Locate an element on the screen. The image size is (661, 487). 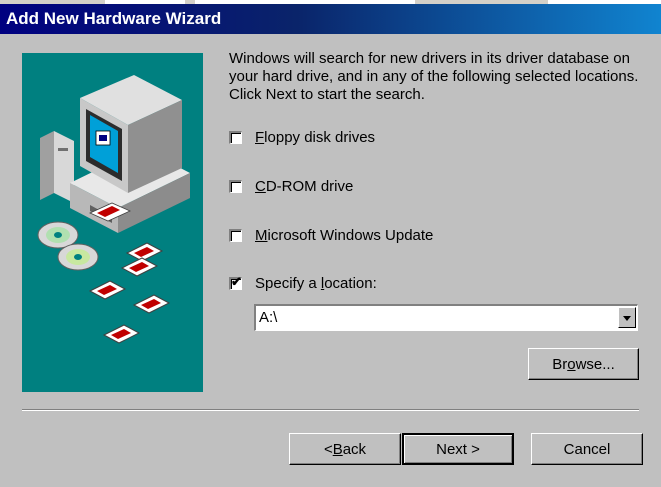
separator is located at coordinates (330, 410).